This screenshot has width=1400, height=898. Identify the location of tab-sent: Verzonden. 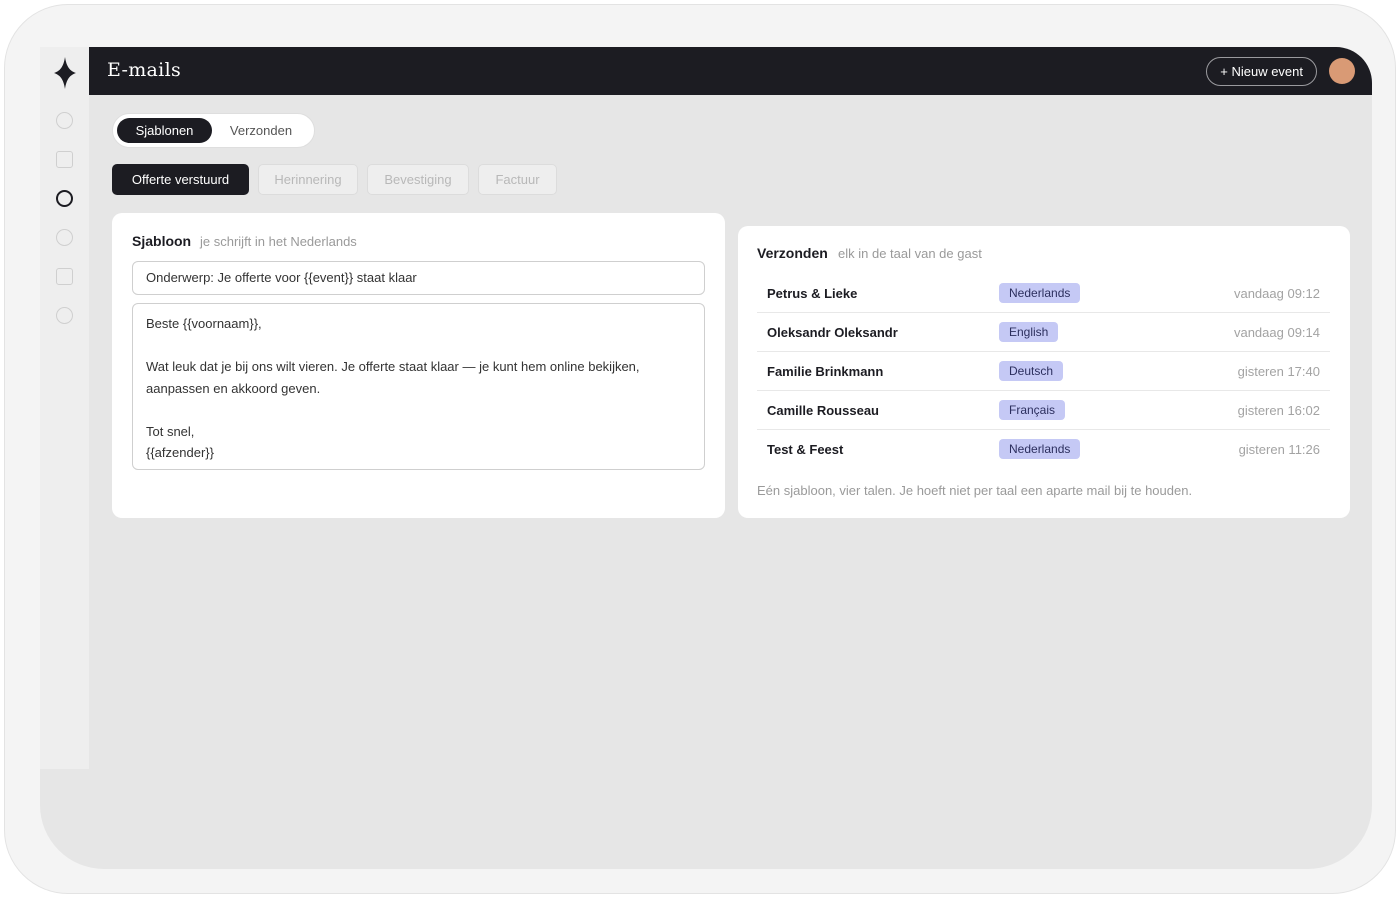
(261, 130).